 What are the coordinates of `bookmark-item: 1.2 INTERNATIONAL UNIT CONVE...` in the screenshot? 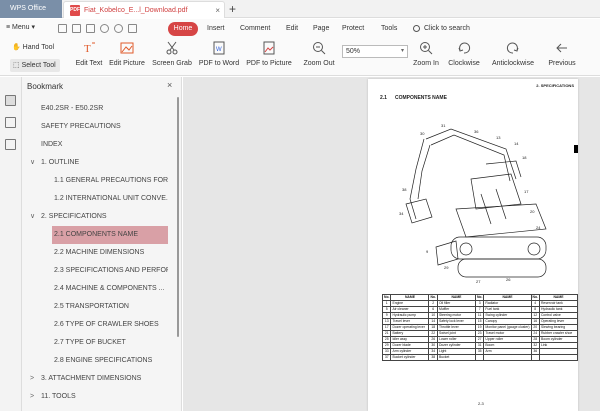 It's located at (110, 199).